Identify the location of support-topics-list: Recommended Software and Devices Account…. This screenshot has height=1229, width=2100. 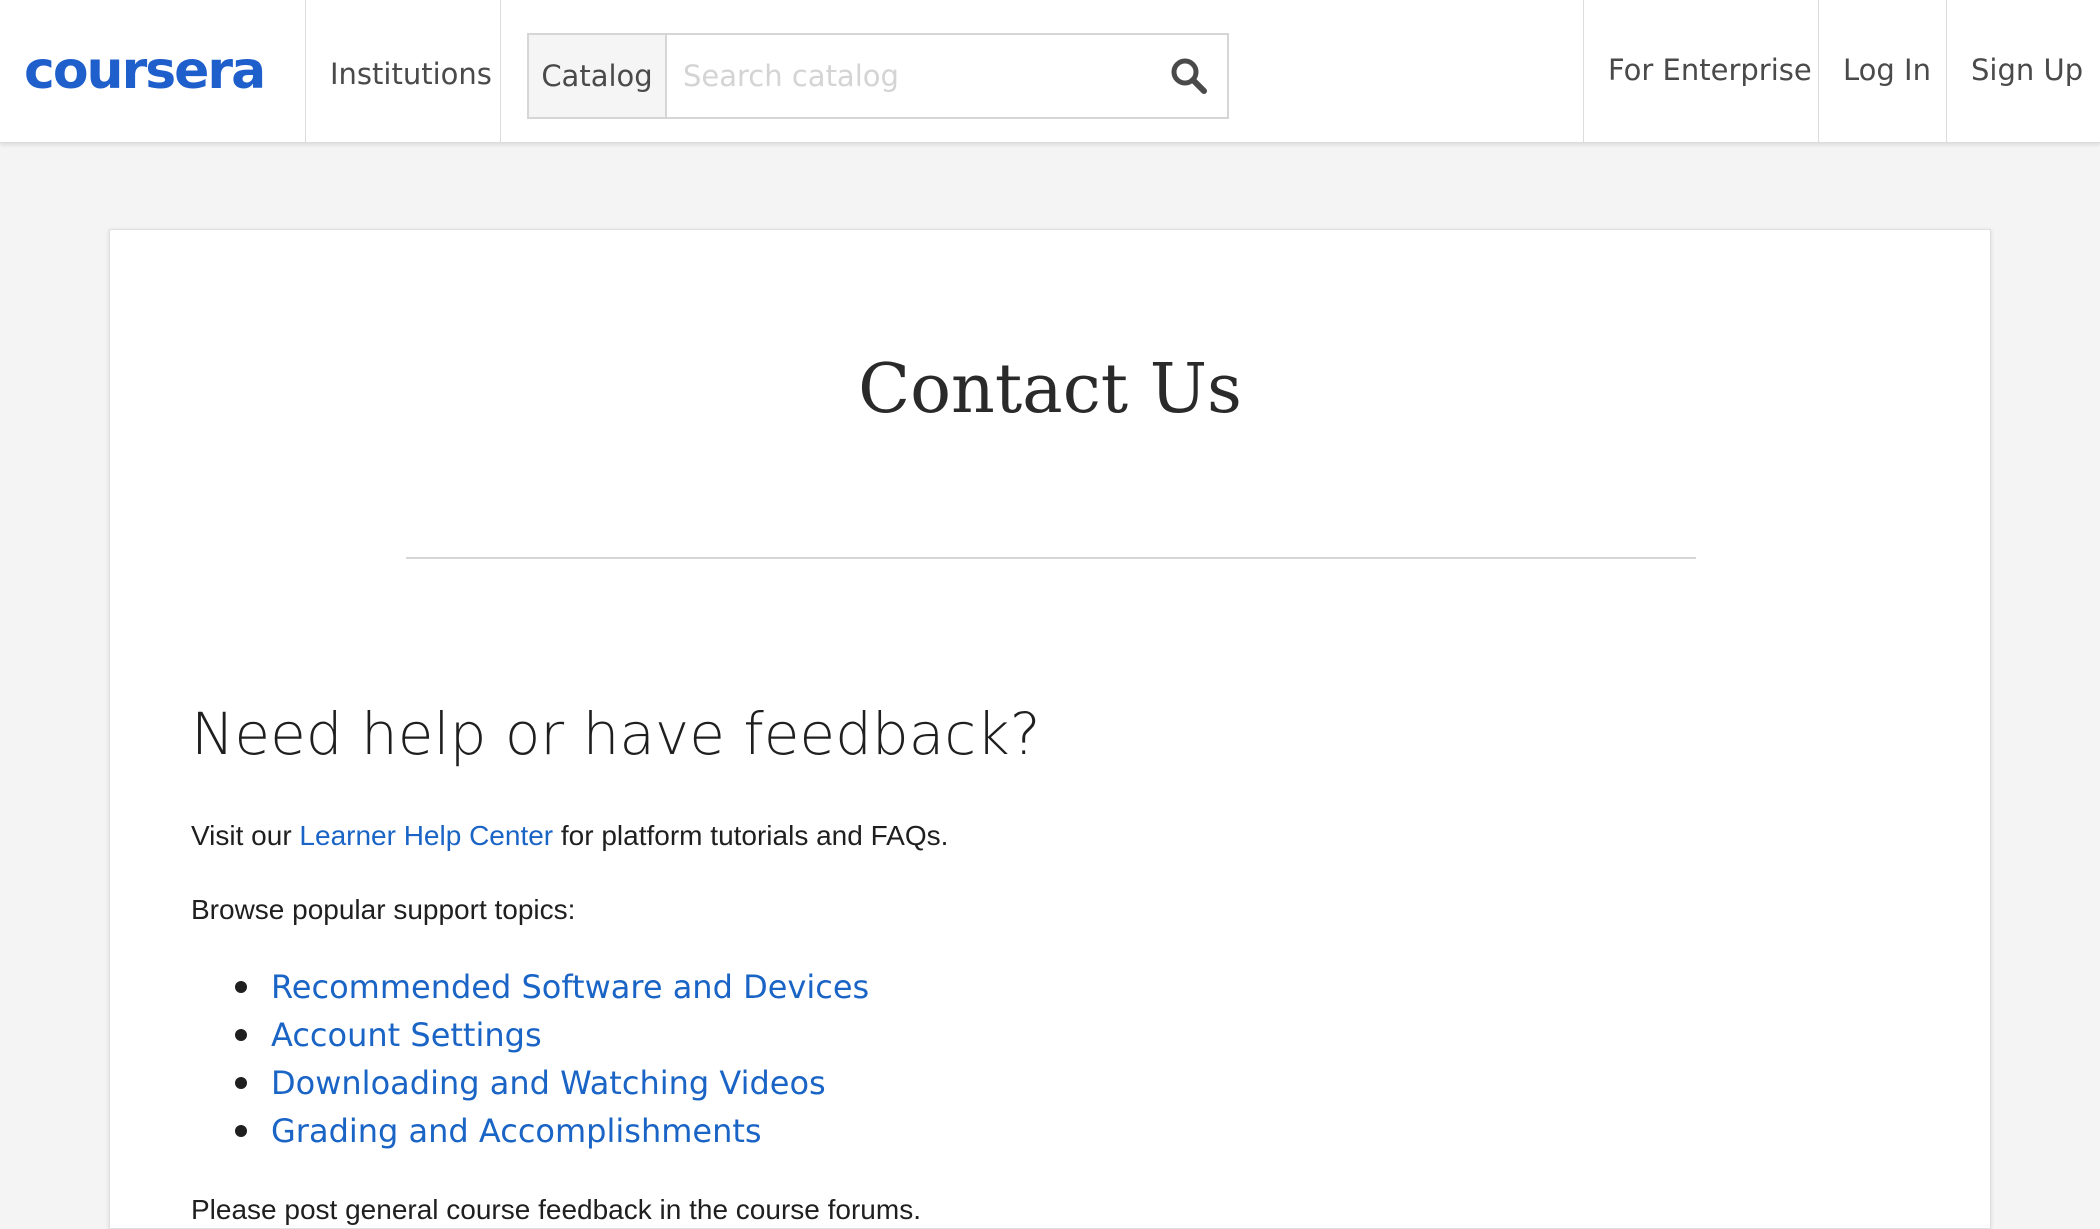
(530, 1059).